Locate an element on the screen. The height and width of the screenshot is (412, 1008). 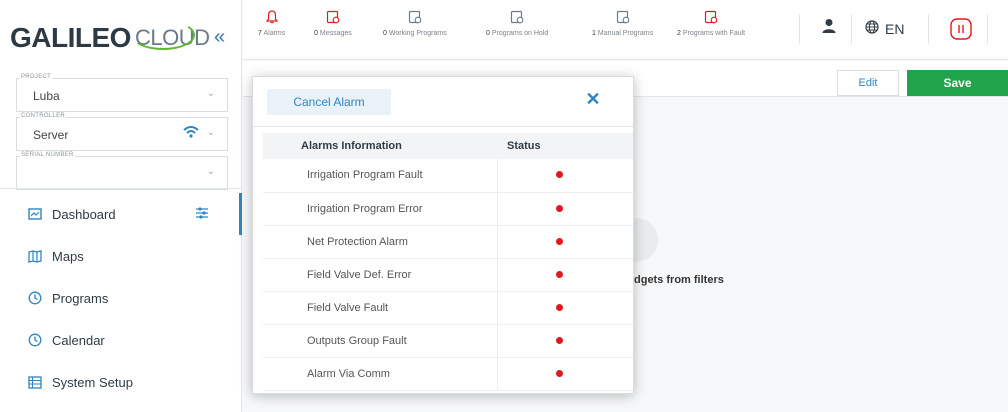
table-row: Net Protection Alarm is located at coordinates (448, 242).